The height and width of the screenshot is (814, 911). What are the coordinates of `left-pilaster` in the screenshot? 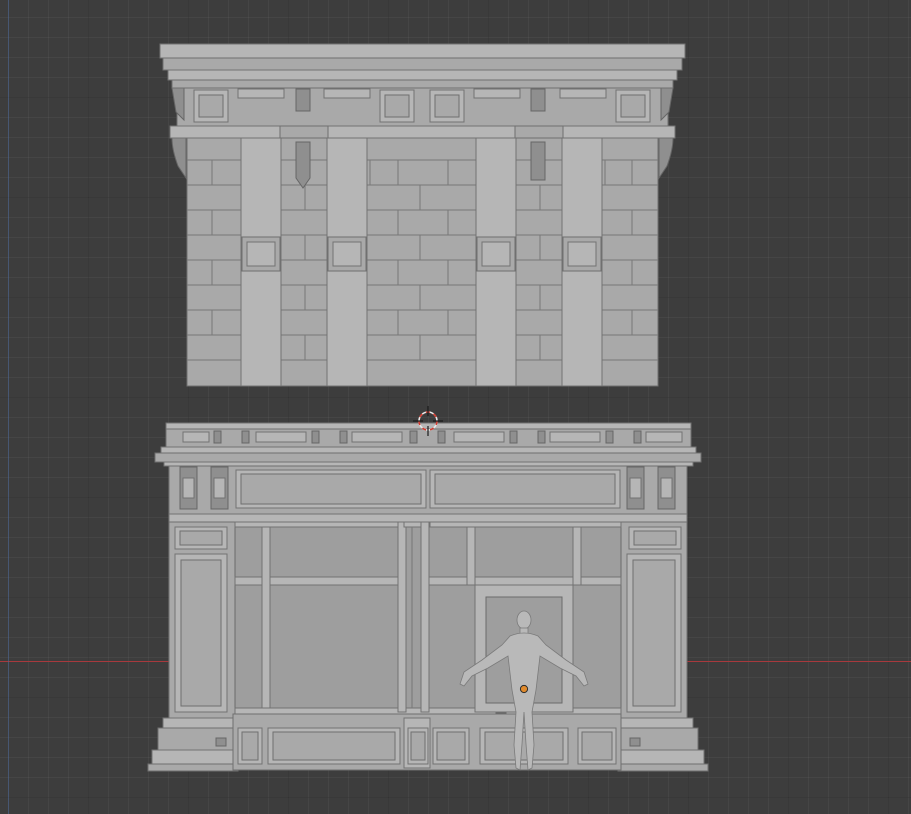 It's located at (193, 646).